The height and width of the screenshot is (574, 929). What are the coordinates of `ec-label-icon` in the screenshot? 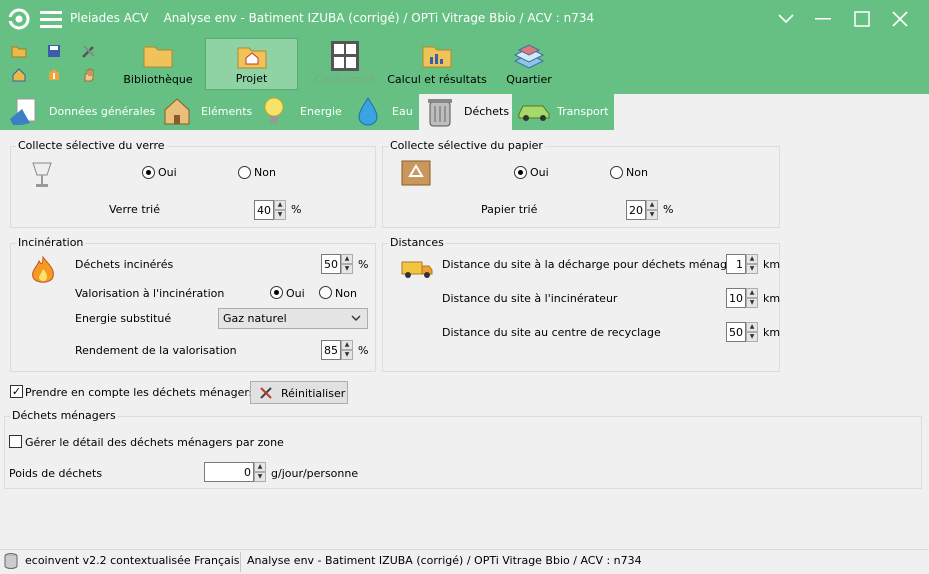 It's located at (345, 56).